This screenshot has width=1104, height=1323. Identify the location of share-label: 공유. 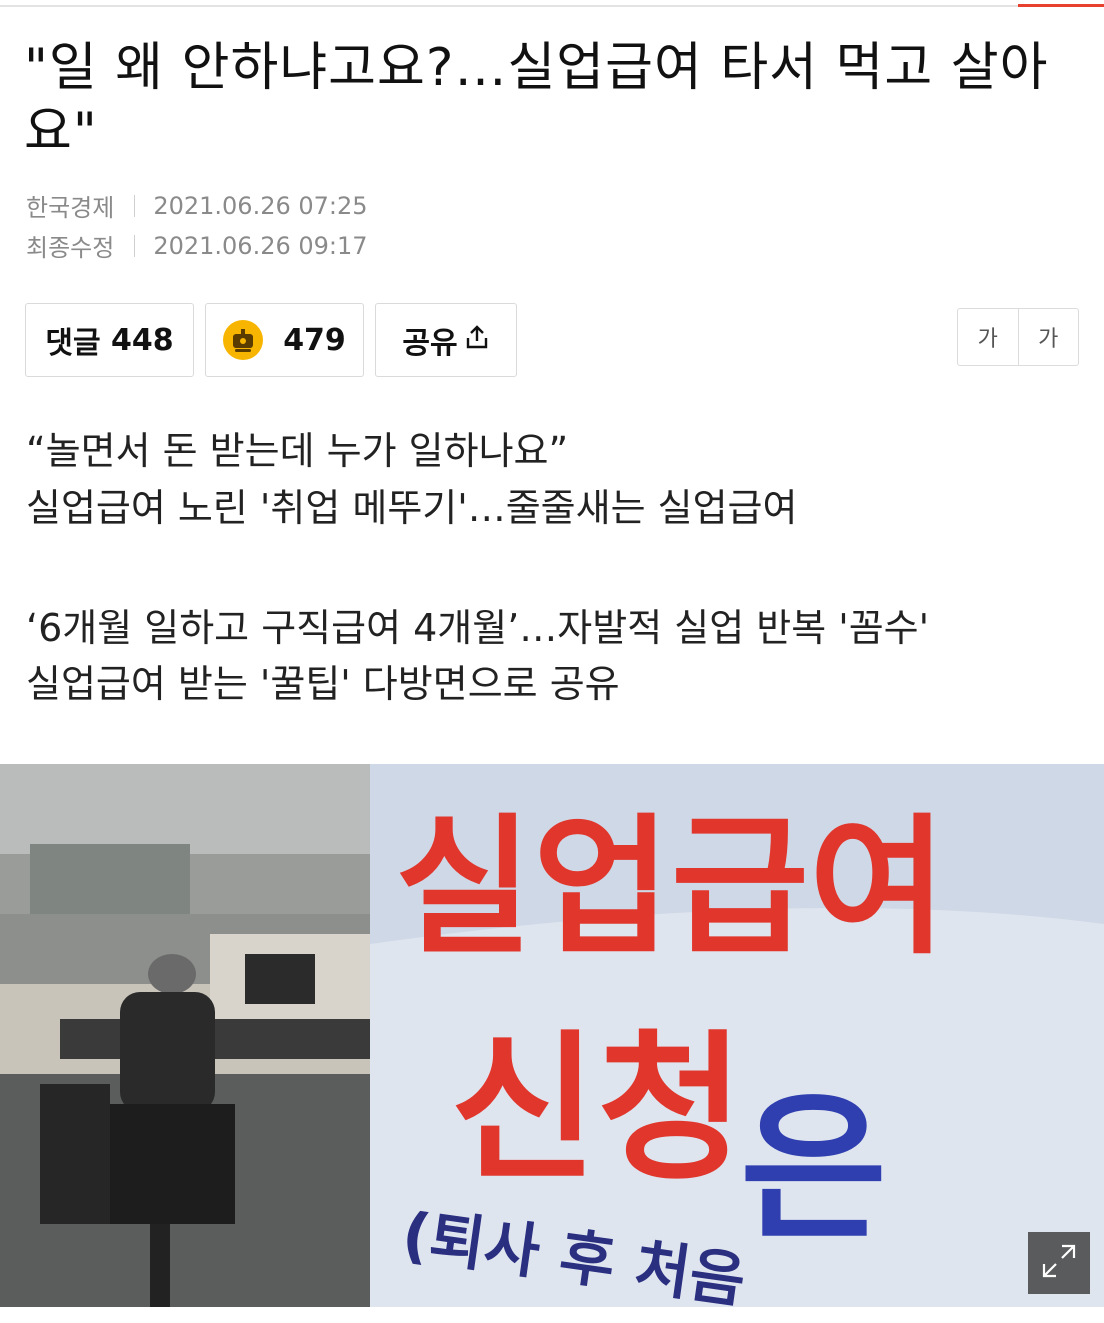
(430, 343).